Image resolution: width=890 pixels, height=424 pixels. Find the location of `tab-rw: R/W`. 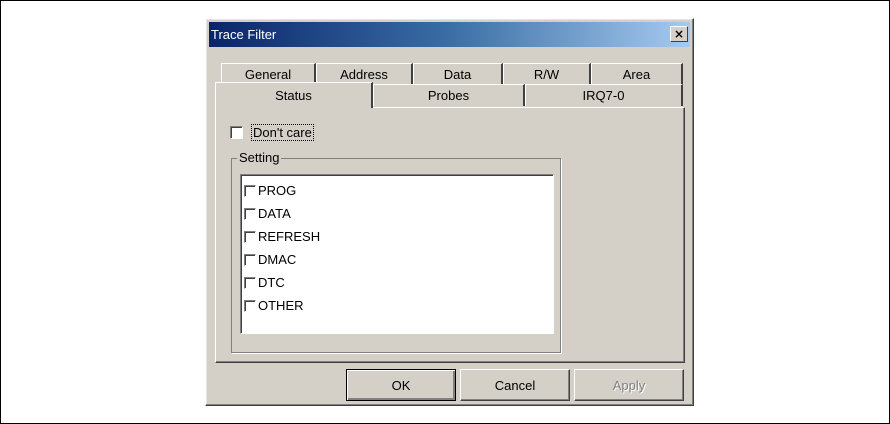

tab-rw: R/W is located at coordinates (547, 74).